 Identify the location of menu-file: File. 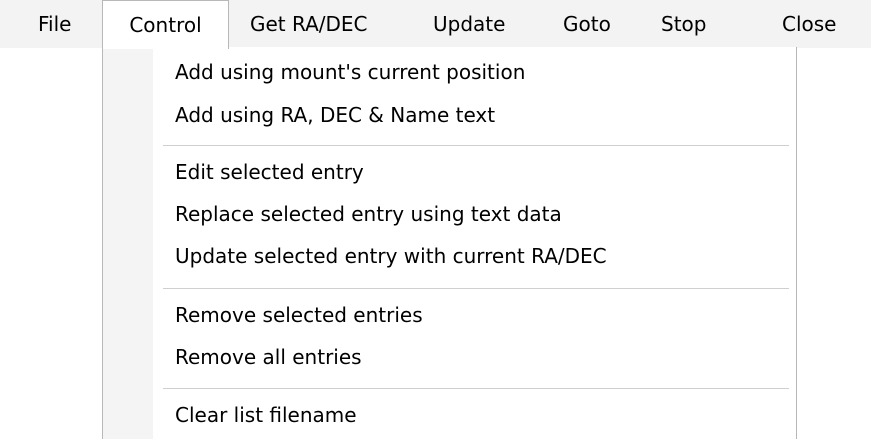
(54, 24).